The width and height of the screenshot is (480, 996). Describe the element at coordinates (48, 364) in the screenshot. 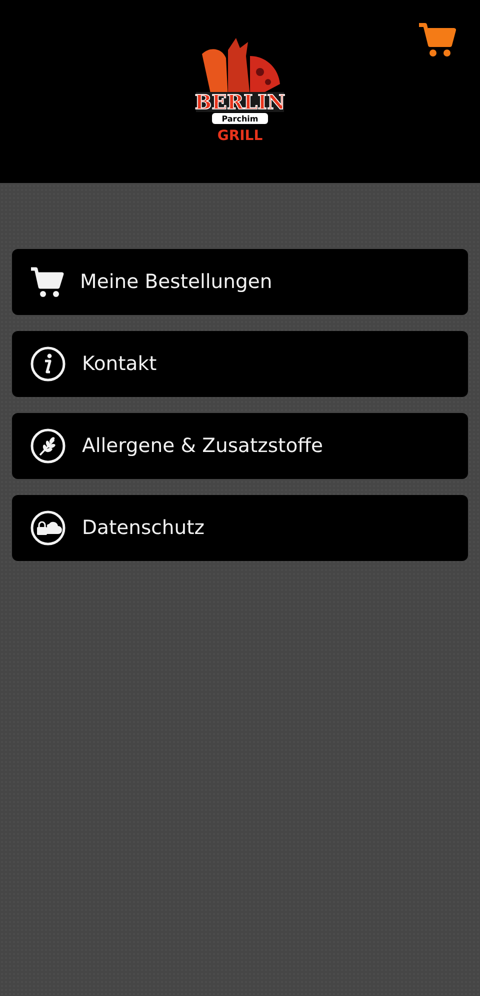

I see `info-icon` at that location.